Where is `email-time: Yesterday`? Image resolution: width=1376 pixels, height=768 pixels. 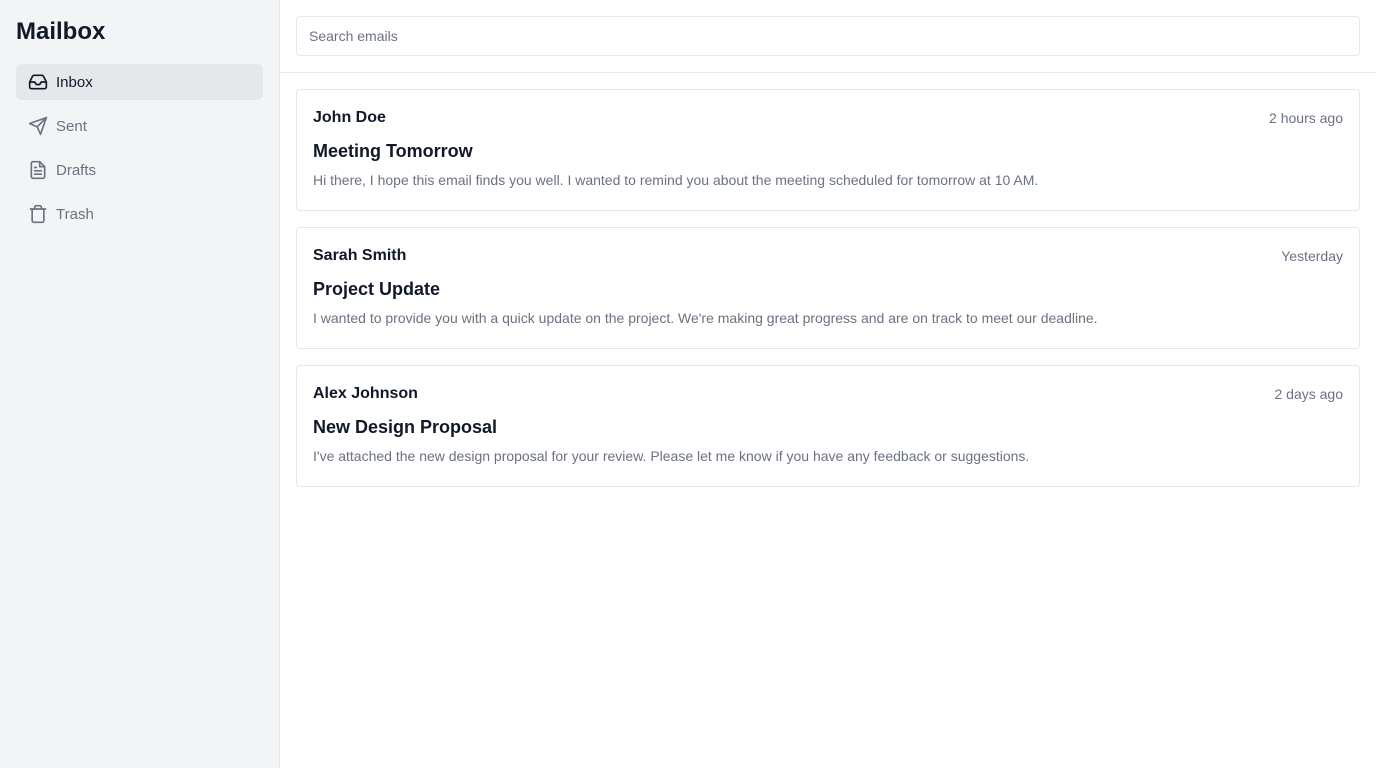 email-time: Yesterday is located at coordinates (1312, 256).